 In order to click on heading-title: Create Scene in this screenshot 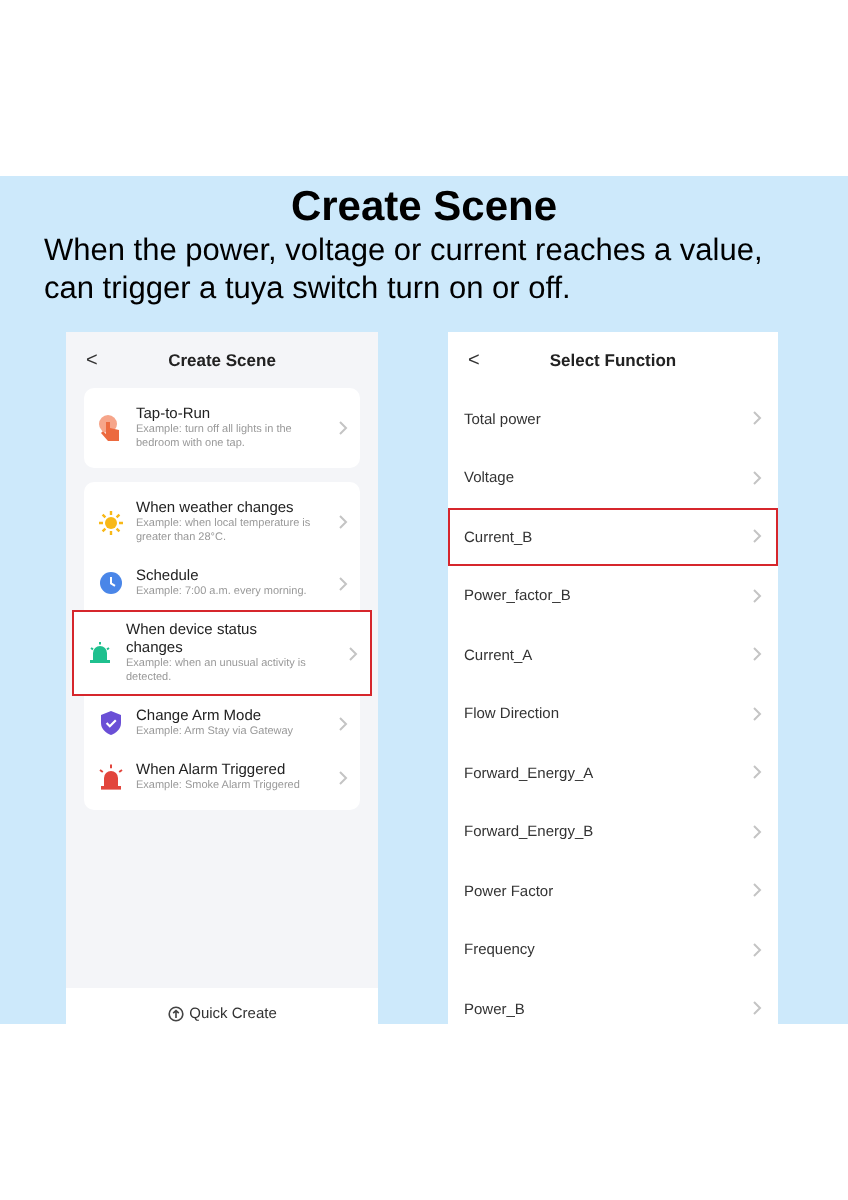, I will do `click(424, 208)`.